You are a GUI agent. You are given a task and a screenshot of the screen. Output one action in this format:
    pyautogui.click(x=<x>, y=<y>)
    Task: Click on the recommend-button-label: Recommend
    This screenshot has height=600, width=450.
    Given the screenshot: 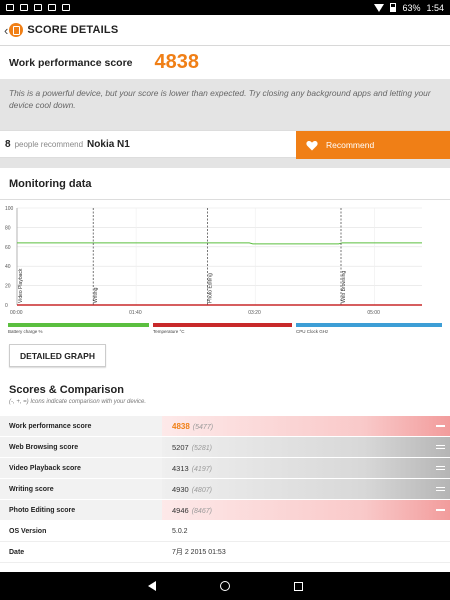 What is the action you would take?
    pyautogui.click(x=350, y=145)
    